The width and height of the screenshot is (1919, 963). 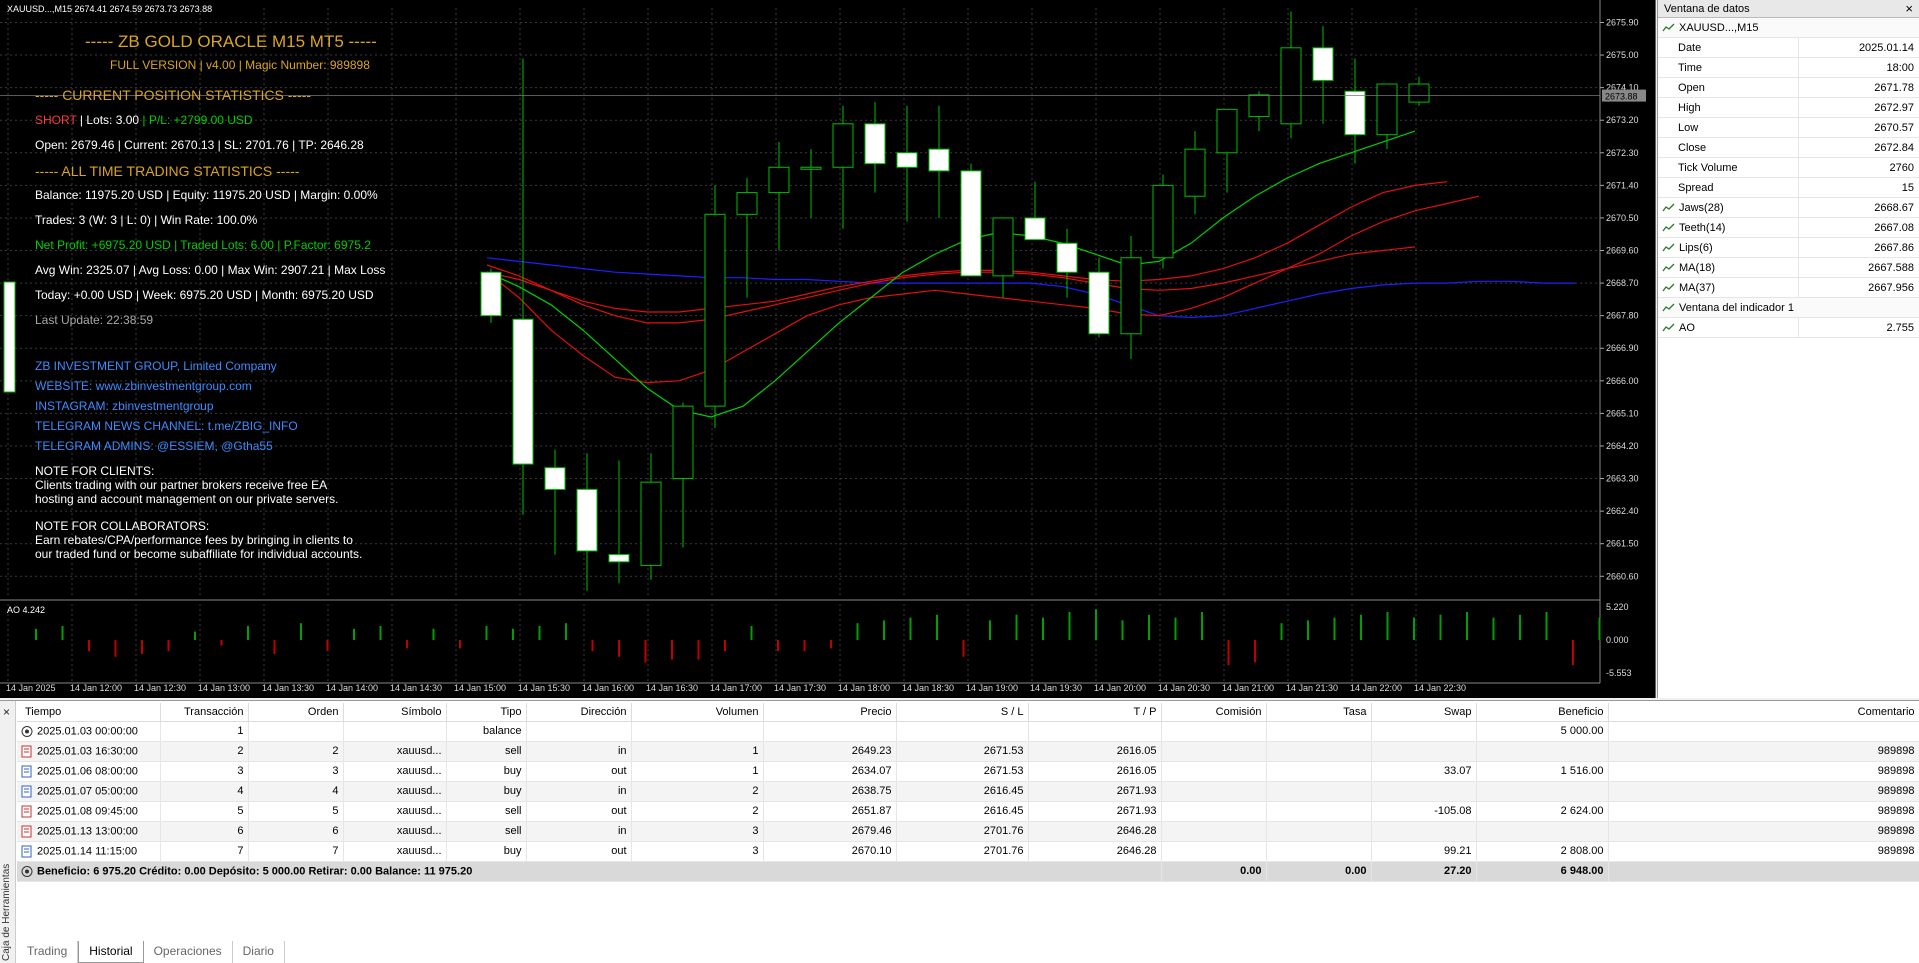 What do you see at coordinates (928, 688) in the screenshot?
I see `time-tick-label: 14 Jan 18:30` at bounding box center [928, 688].